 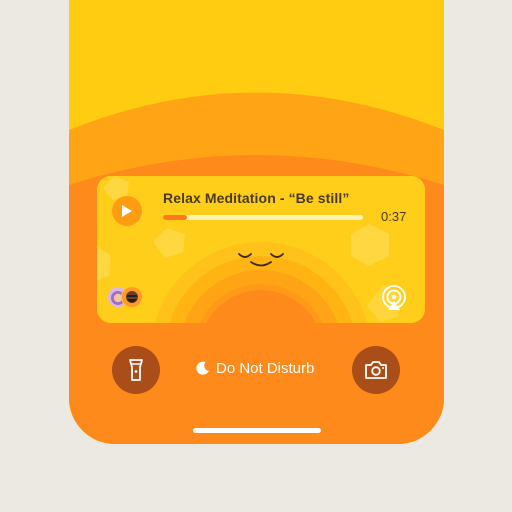 What do you see at coordinates (175, 217) in the screenshot?
I see `progress-fill` at bounding box center [175, 217].